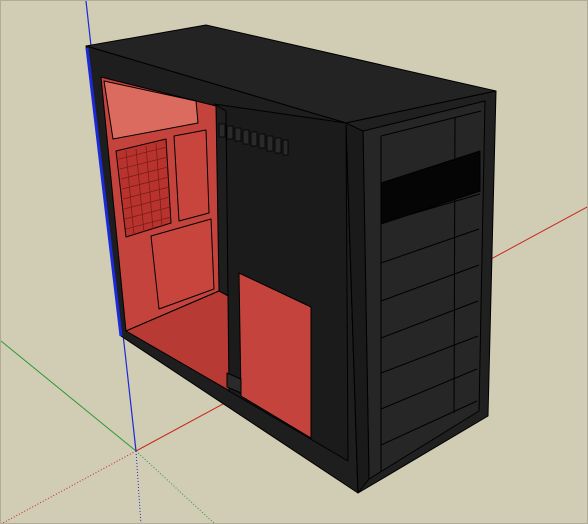 This screenshot has height=524, width=588. What do you see at coordinates (138, 486) in the screenshot?
I see `blue-axis-negative` at bounding box center [138, 486].